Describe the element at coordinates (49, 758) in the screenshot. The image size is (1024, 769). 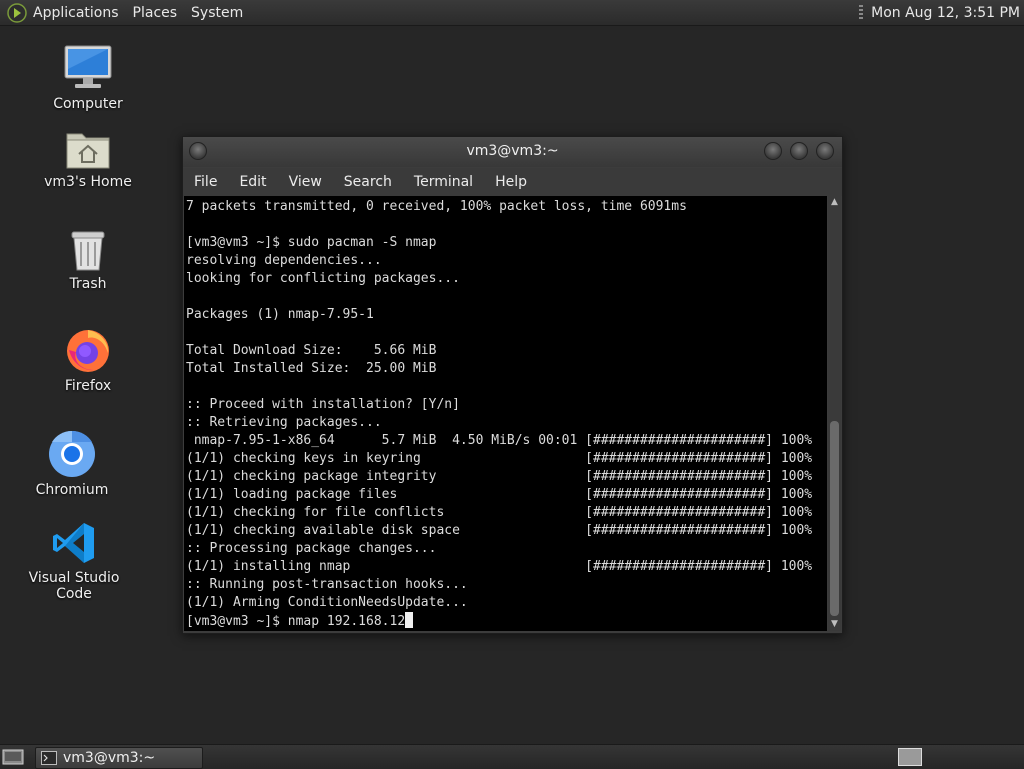
I see `terminal-icon` at that location.